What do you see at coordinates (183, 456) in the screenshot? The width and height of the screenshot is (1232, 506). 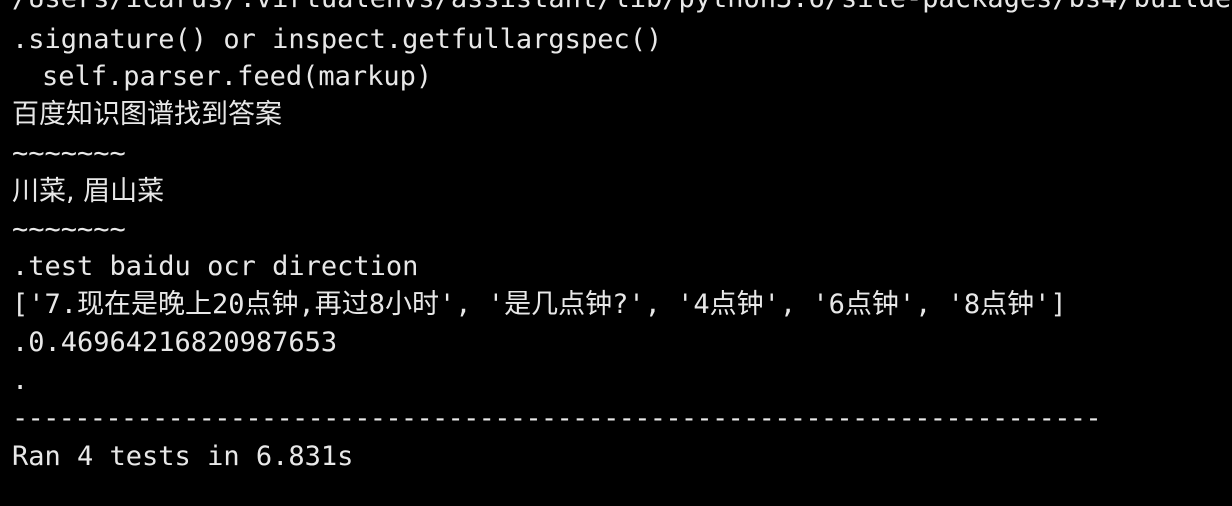 I see `terminal-line-summary: Ran 4 tests in 6.831s` at bounding box center [183, 456].